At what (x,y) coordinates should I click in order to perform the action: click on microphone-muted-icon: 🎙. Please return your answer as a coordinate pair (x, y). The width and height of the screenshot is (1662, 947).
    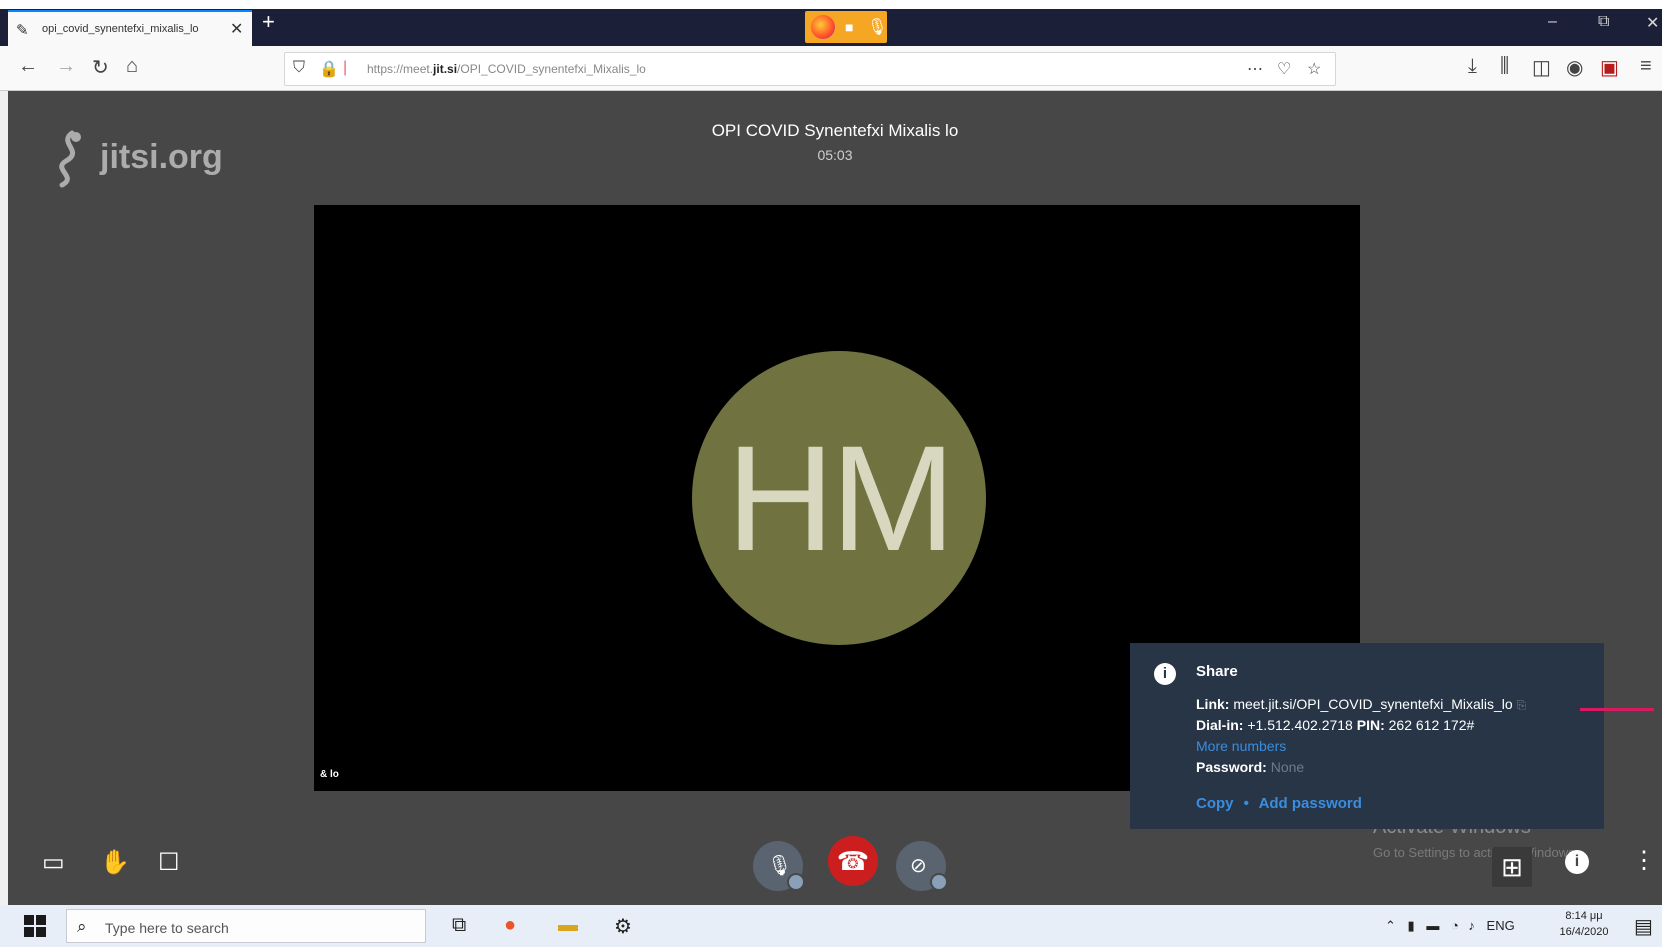
    Looking at the image, I should click on (780, 866).